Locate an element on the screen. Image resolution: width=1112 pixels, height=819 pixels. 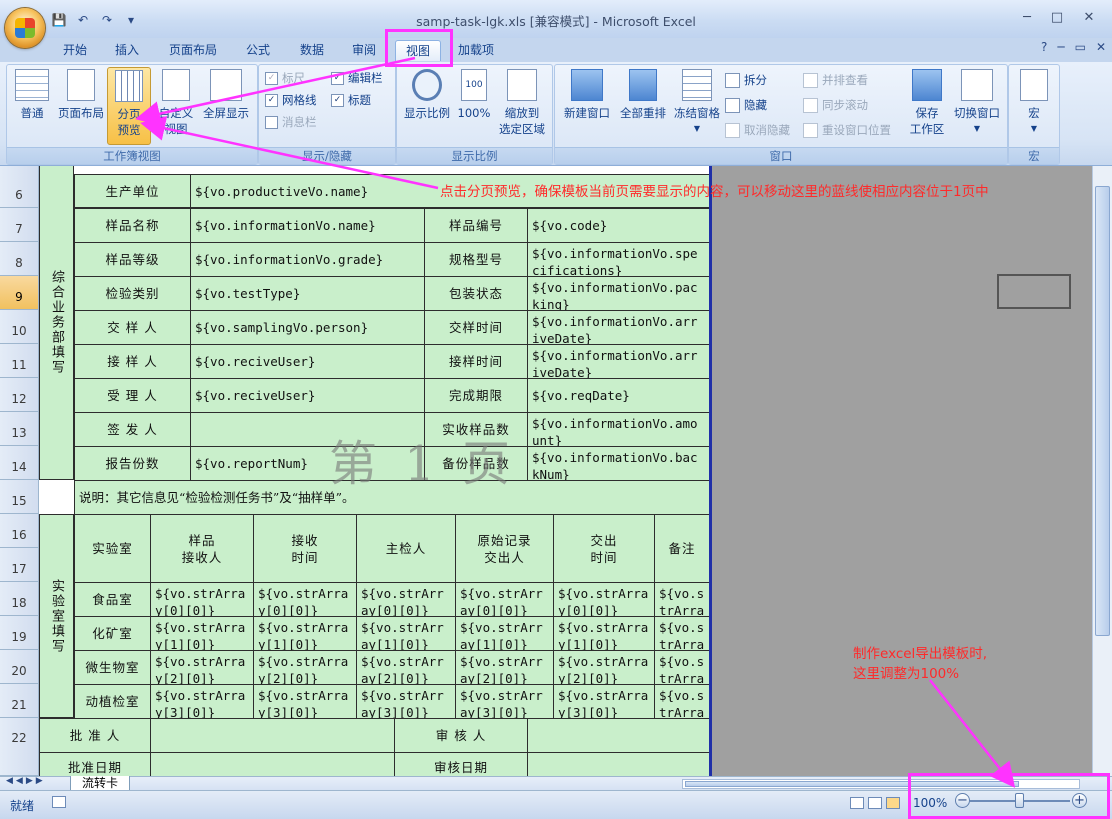
value-sample-name: ${vo.informationVo.name} is located at coordinates (307, 225).